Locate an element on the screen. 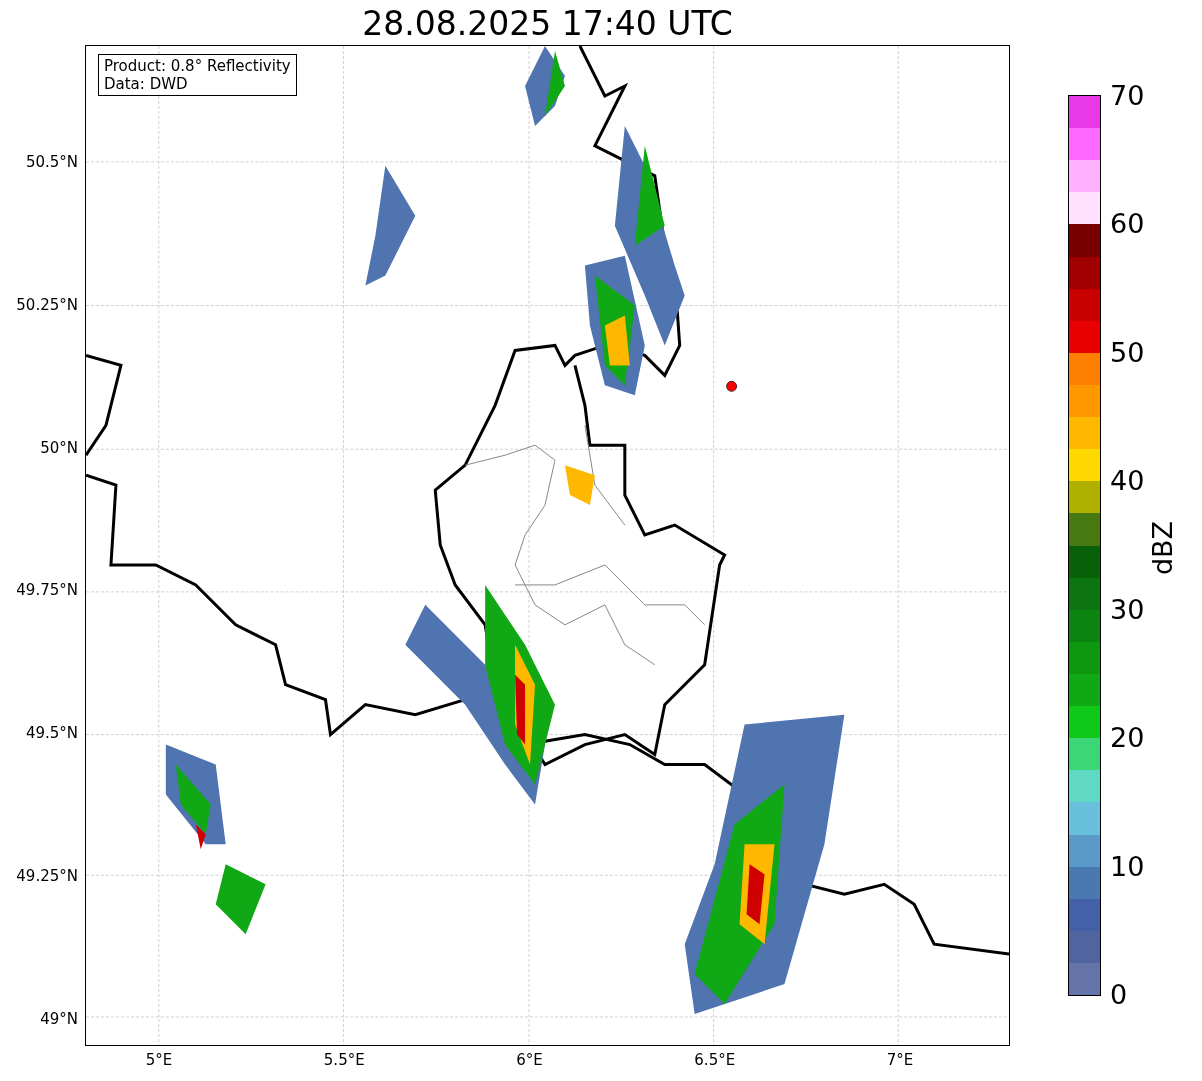  colorbar-tick-label: 20 is located at coordinates (1127, 738).